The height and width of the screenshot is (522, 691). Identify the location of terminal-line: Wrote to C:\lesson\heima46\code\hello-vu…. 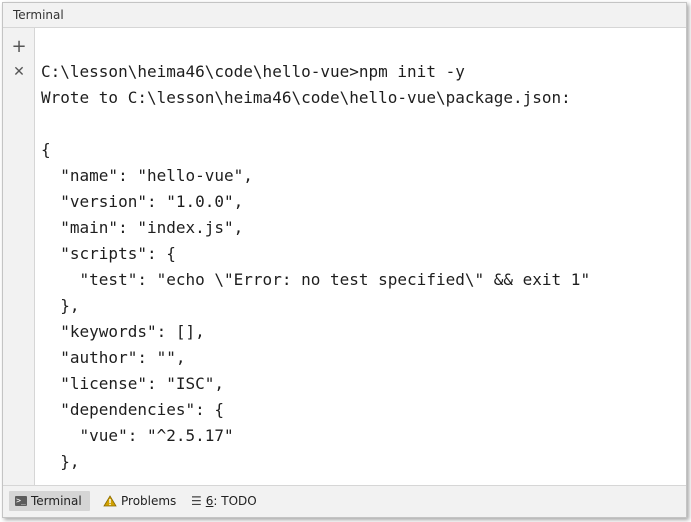
(306, 97).